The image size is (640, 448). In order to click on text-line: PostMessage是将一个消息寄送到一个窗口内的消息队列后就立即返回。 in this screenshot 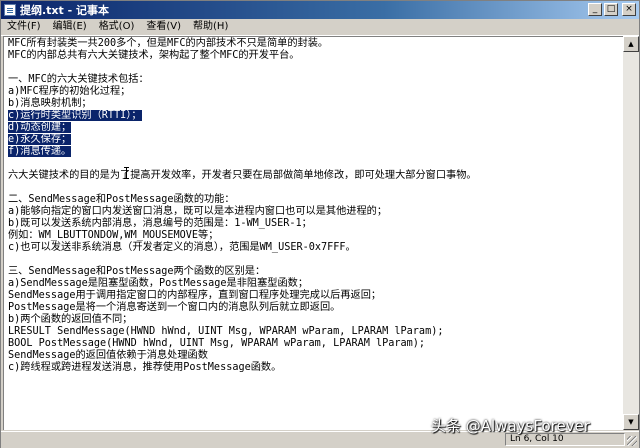, I will do `click(314, 308)`.